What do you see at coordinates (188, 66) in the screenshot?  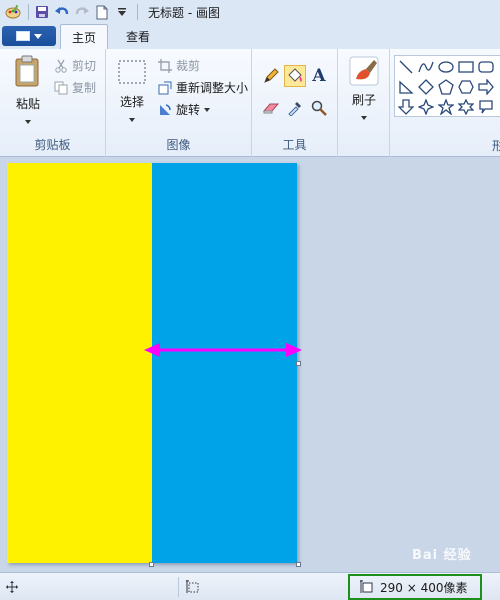 I see `crop-label: 裁剪` at bounding box center [188, 66].